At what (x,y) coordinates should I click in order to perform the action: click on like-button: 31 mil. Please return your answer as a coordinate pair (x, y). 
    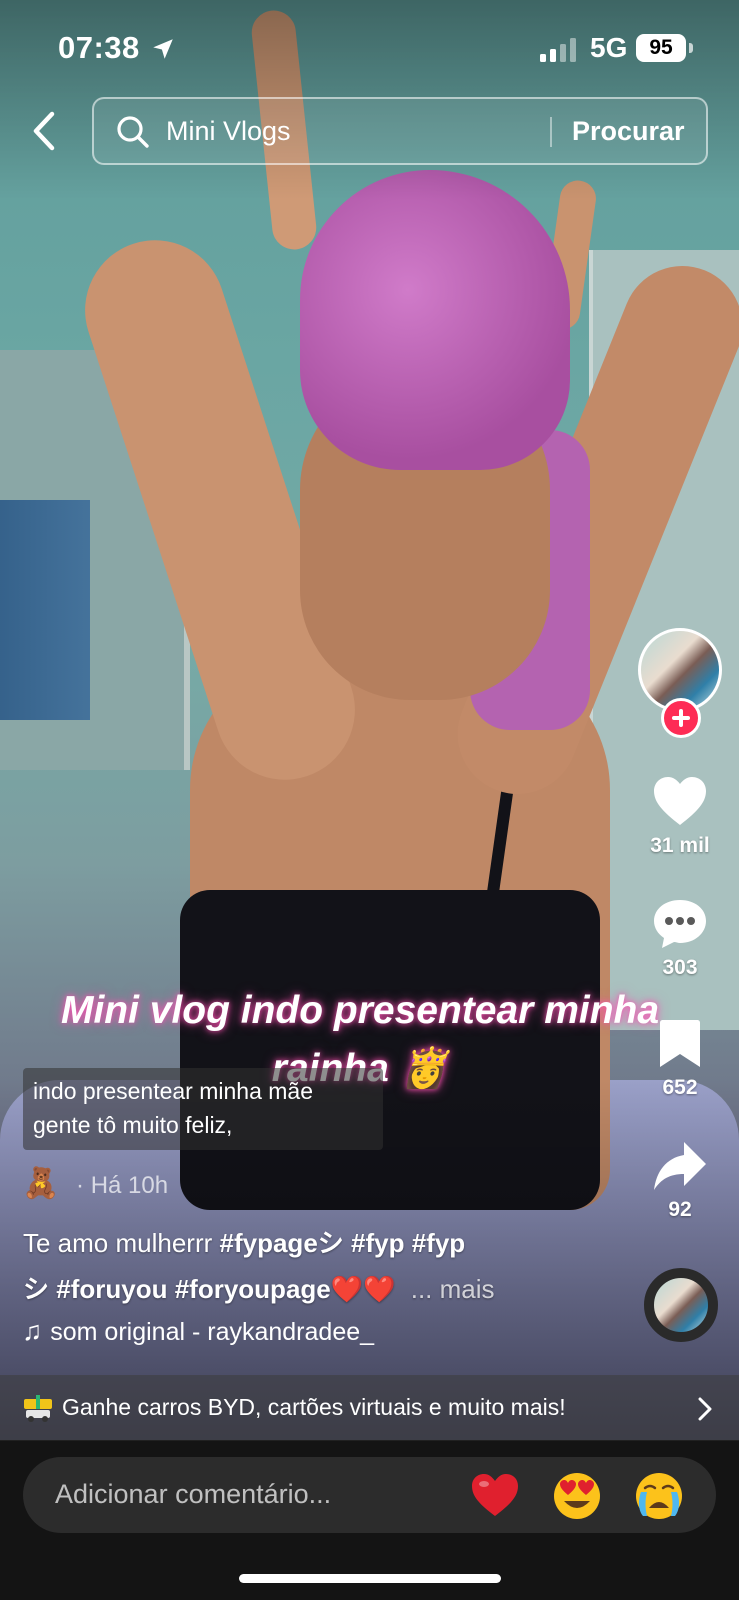
    Looking at the image, I should click on (680, 817).